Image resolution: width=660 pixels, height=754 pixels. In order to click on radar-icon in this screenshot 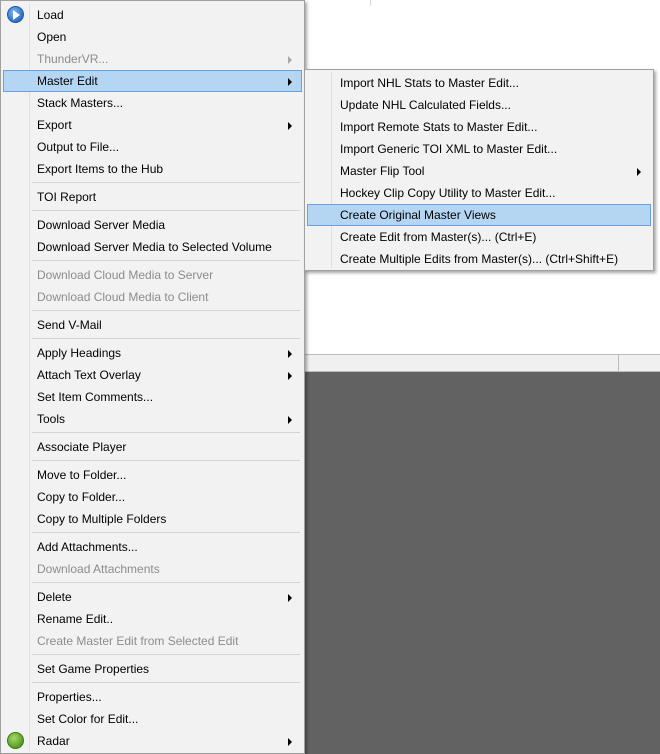, I will do `click(15, 740)`.